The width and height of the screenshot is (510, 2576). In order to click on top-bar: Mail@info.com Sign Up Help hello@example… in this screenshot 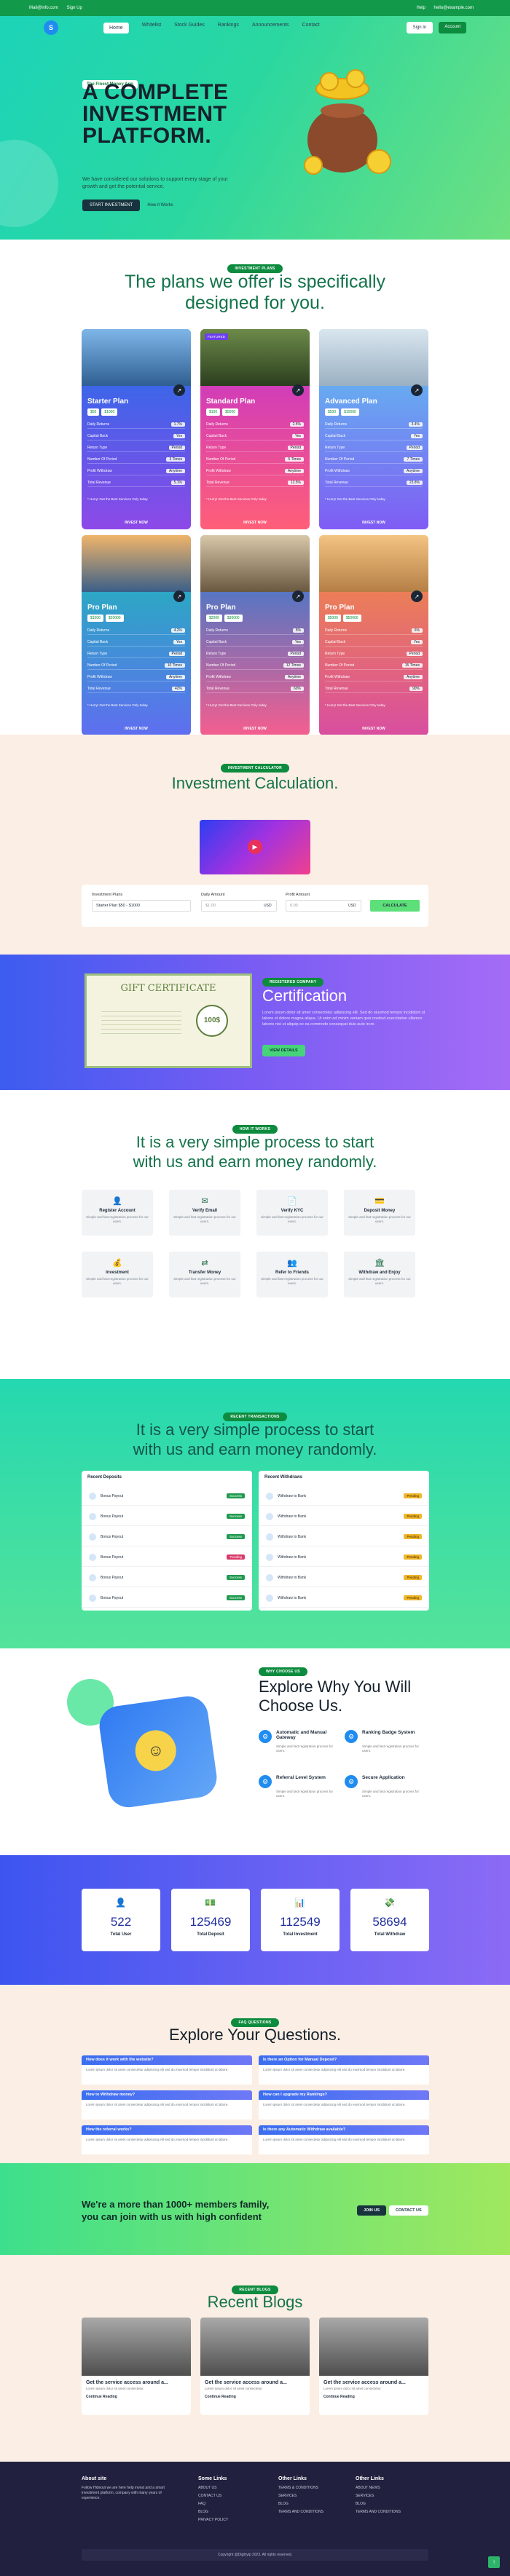, I will do `click(255, 8)`.